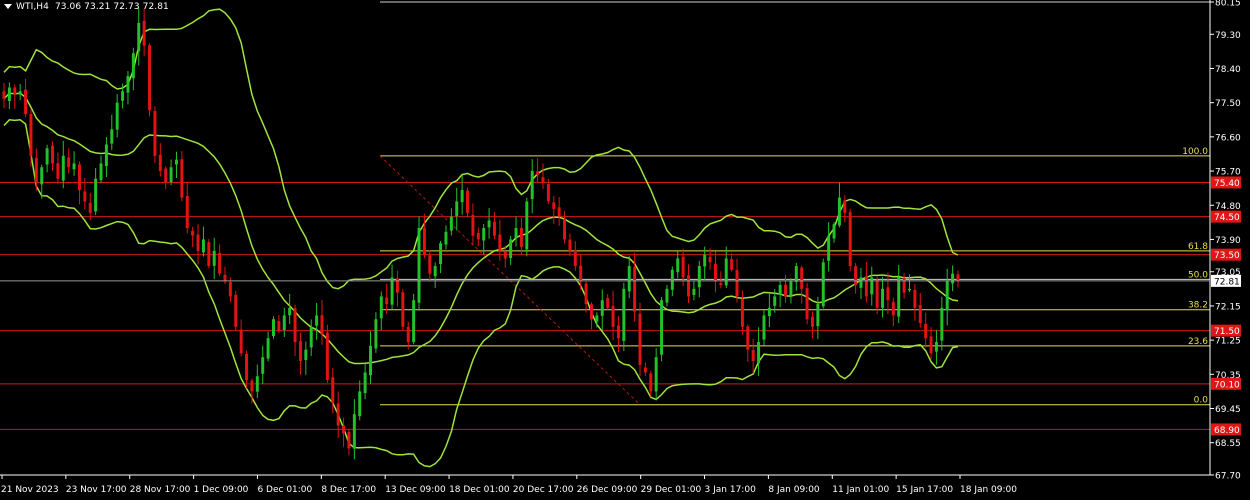 The height and width of the screenshot is (500, 1250). What do you see at coordinates (33, 7) in the screenshot?
I see `symbol-label: WTI,H4` at bounding box center [33, 7].